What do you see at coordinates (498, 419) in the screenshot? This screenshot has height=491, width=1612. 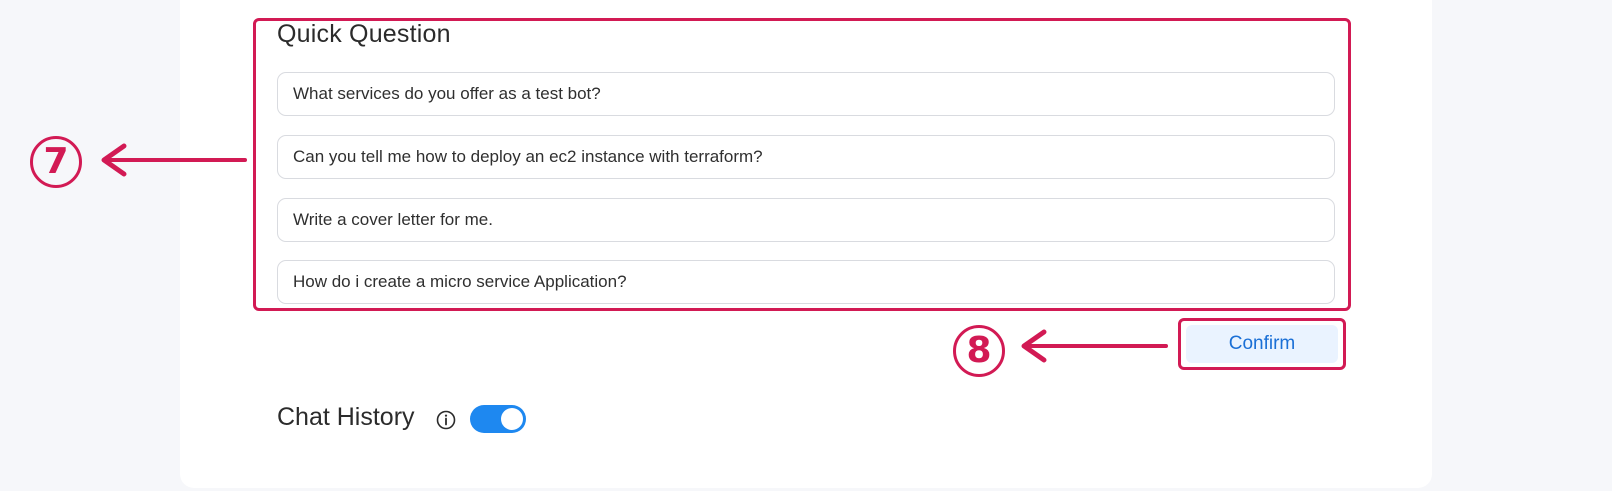 I see `chat-history-toggle` at bounding box center [498, 419].